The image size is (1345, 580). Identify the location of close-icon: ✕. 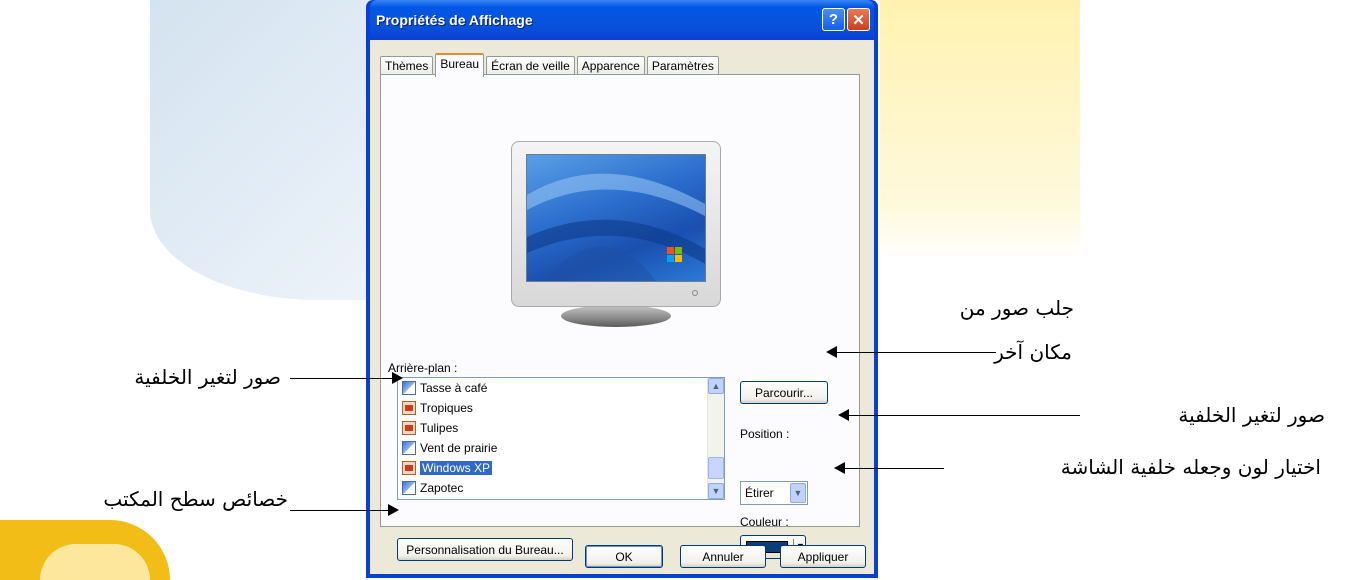
(858, 20).